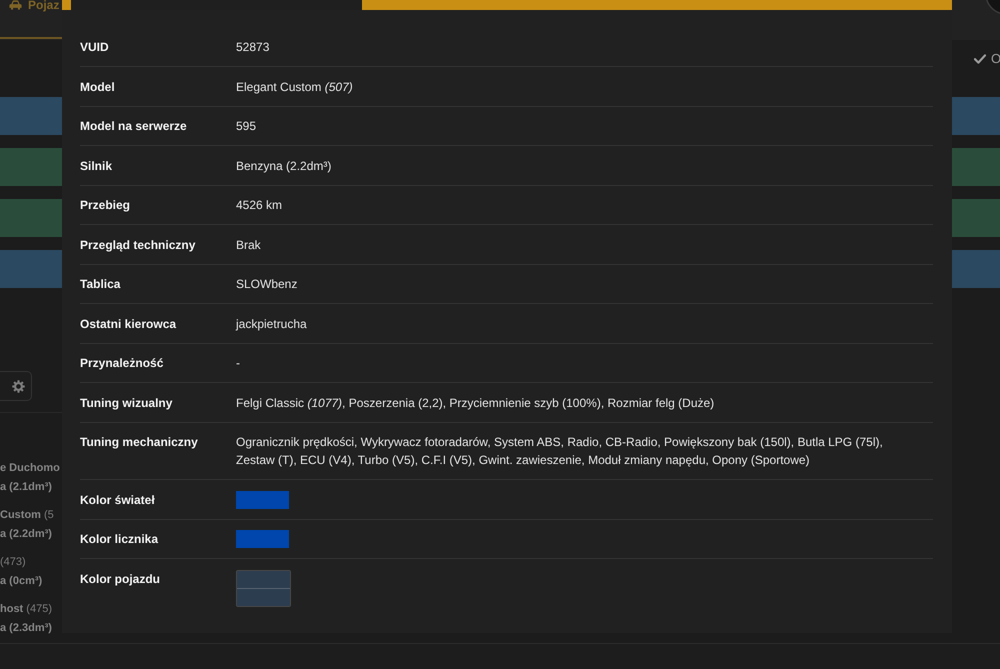 The image size is (1000, 669). I want to click on field-value: 4526 km, so click(260, 205).